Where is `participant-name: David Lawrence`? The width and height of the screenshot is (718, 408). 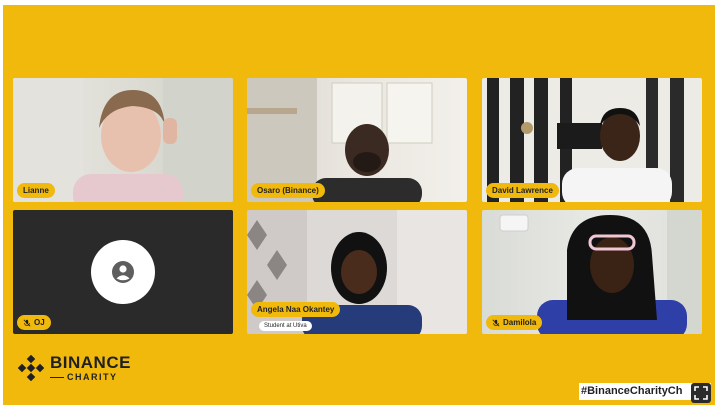 participant-name: David Lawrence is located at coordinates (522, 190).